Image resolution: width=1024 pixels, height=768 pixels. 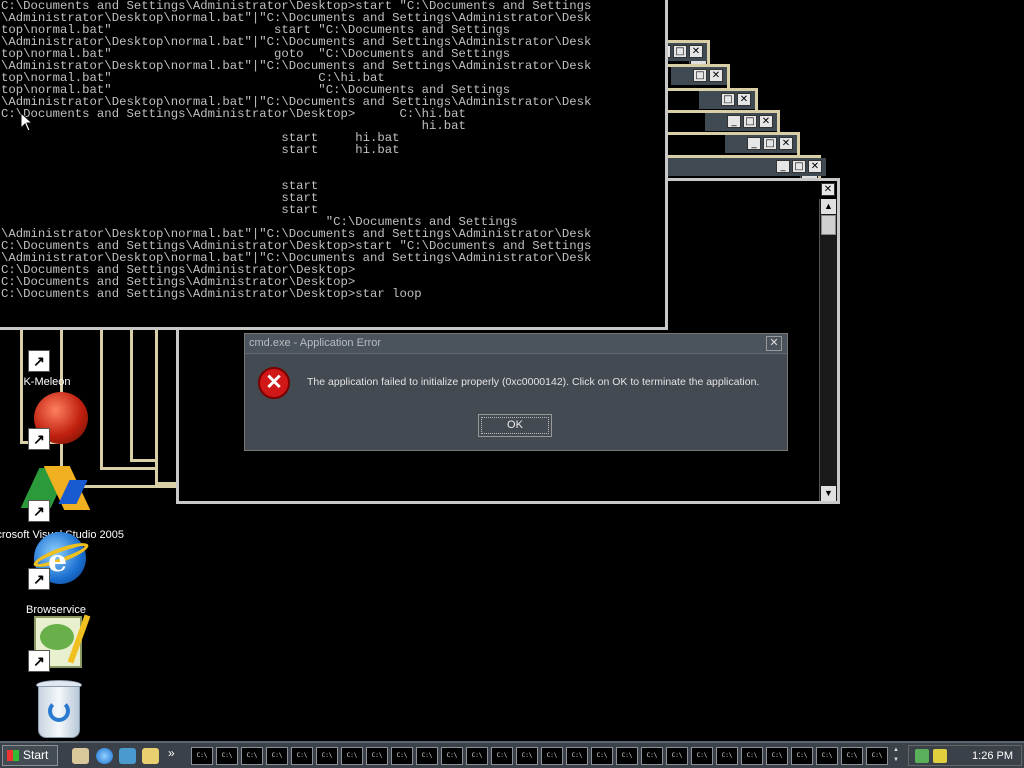 I want to click on internet-explorer-icon: e ↗, so click(x=57, y=560).